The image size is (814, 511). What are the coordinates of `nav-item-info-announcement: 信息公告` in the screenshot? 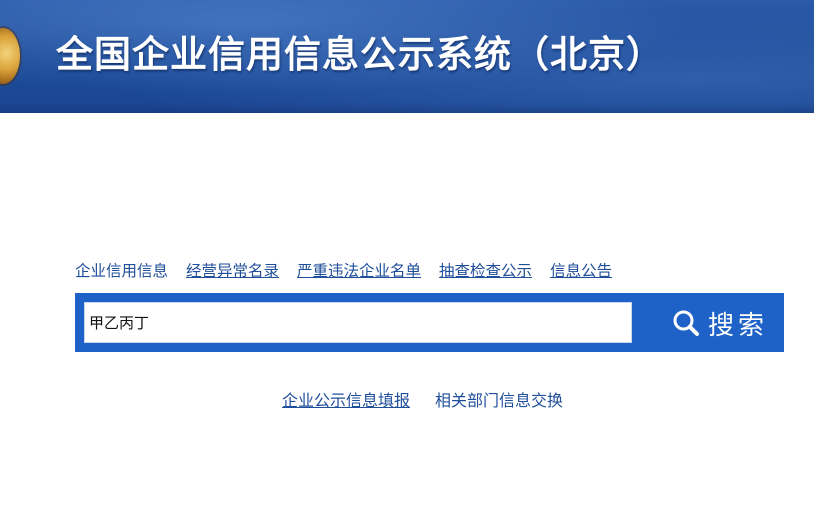 It's located at (581, 270).